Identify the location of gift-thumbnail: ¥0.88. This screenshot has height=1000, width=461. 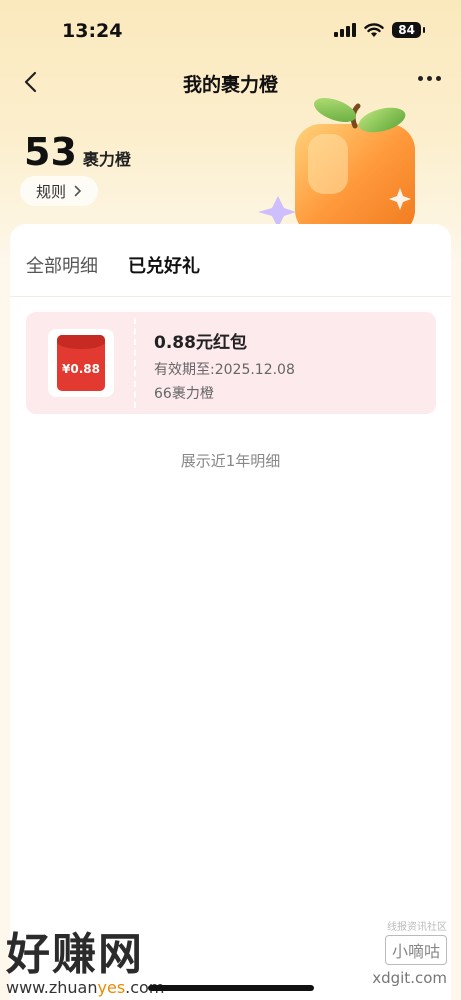
(81, 363).